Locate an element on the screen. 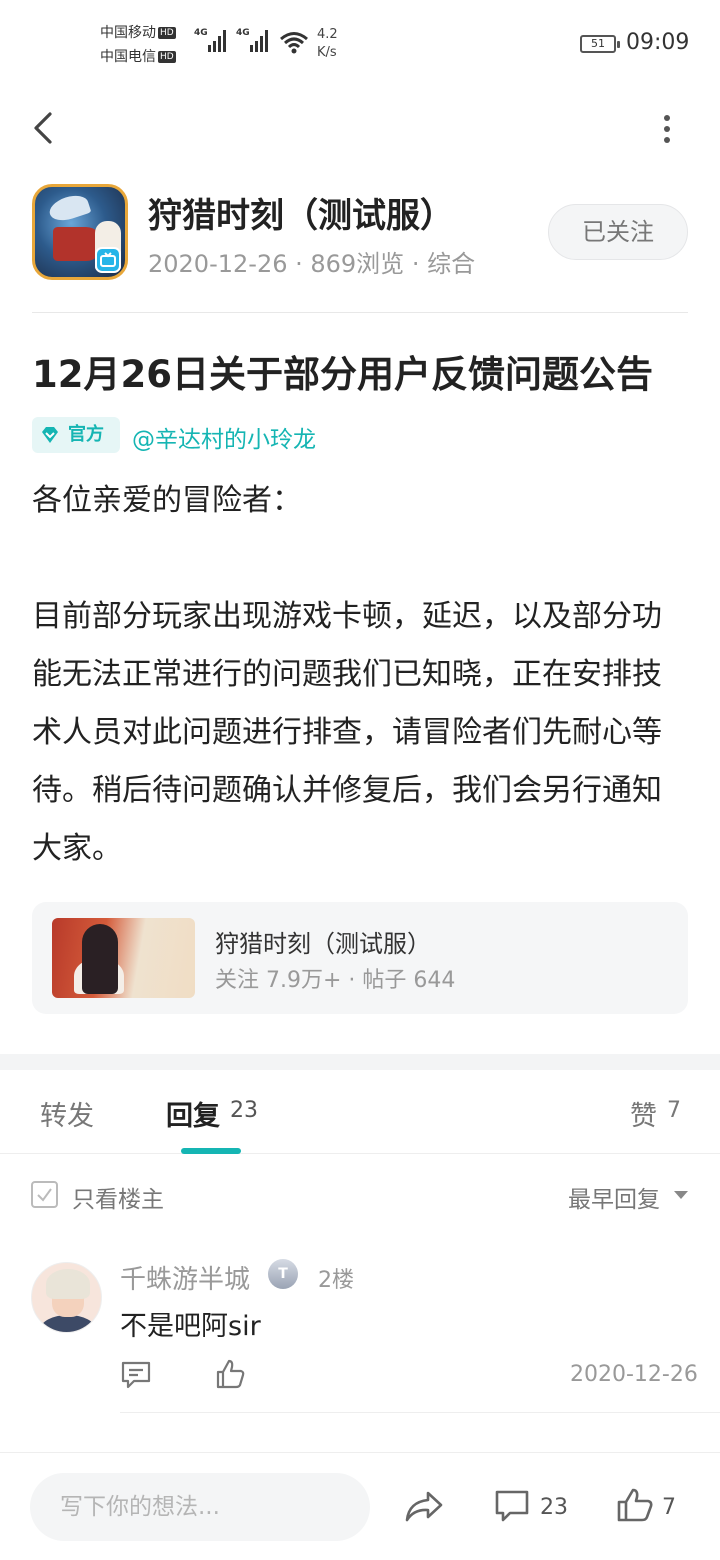 The height and width of the screenshot is (1560, 720). comment-date: 2020-12-26 is located at coordinates (634, 1374).